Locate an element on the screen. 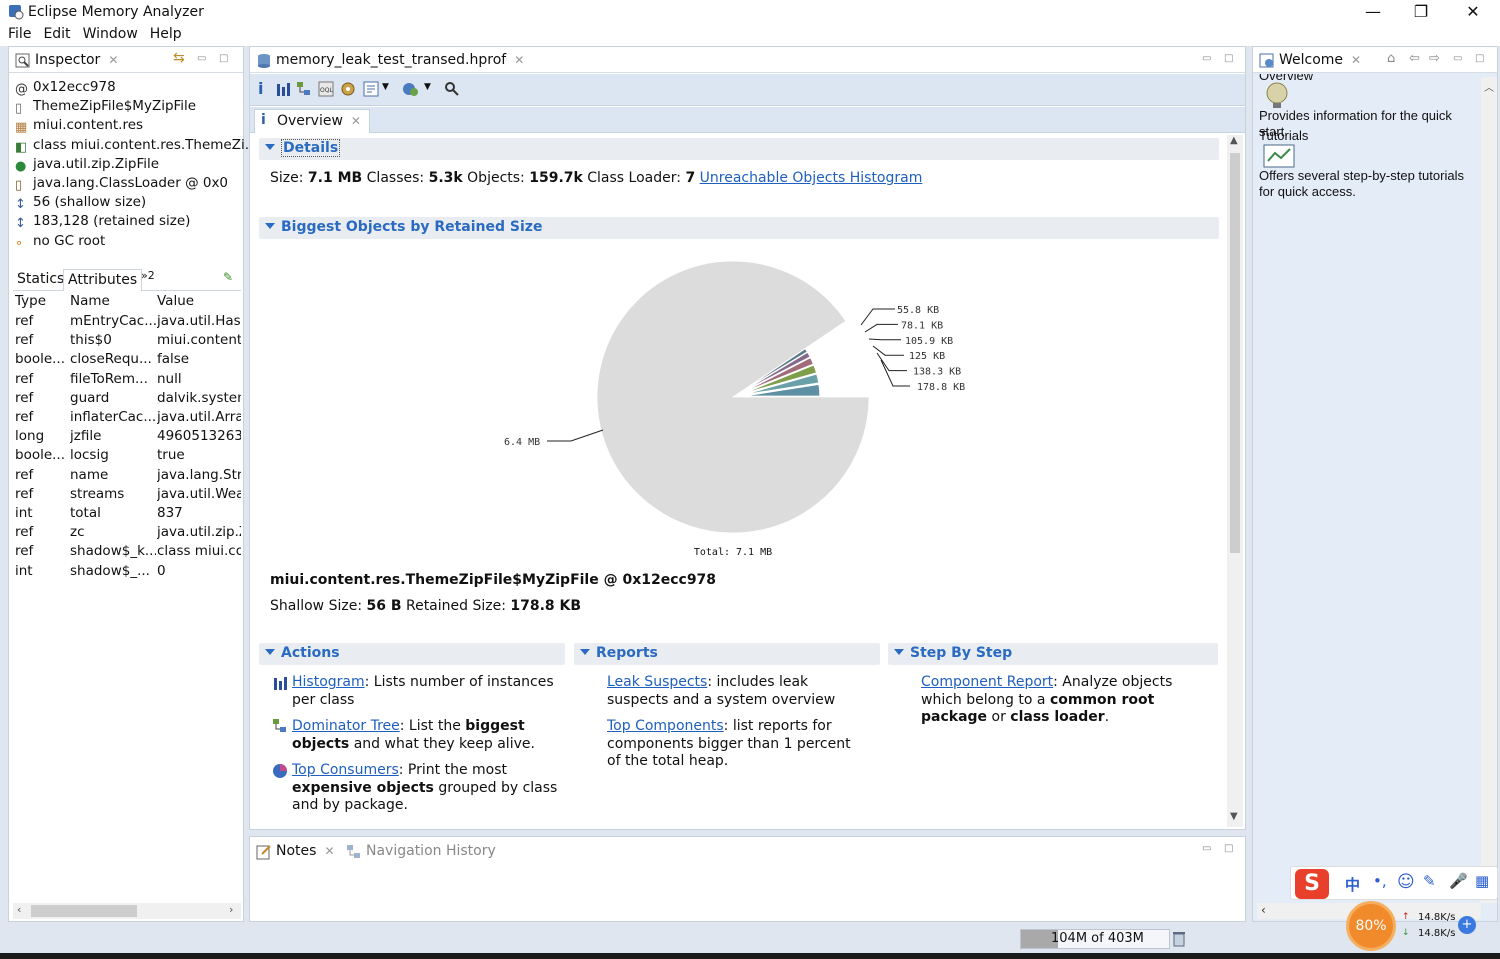  leak-suspects-link: Leak Suspects is located at coordinates (657, 682).